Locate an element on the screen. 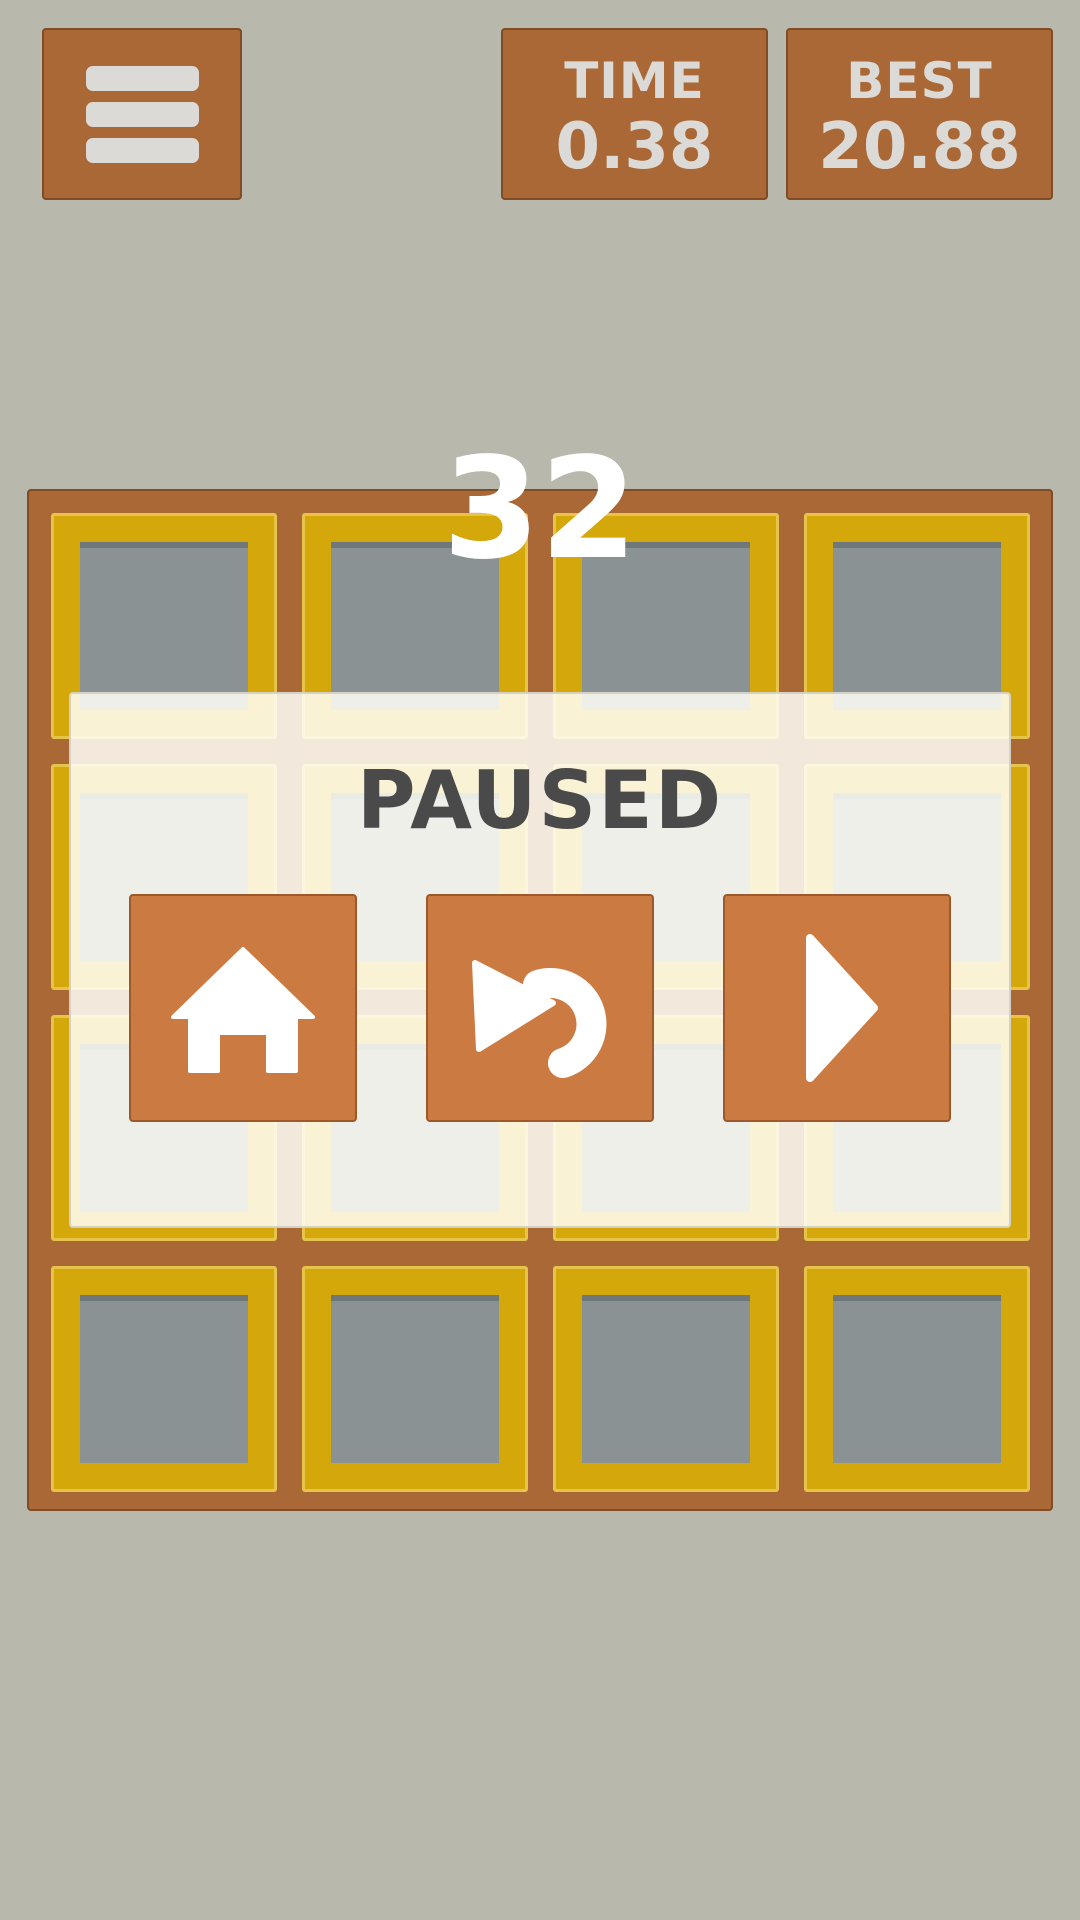  restart-button is located at coordinates (540, 1008).